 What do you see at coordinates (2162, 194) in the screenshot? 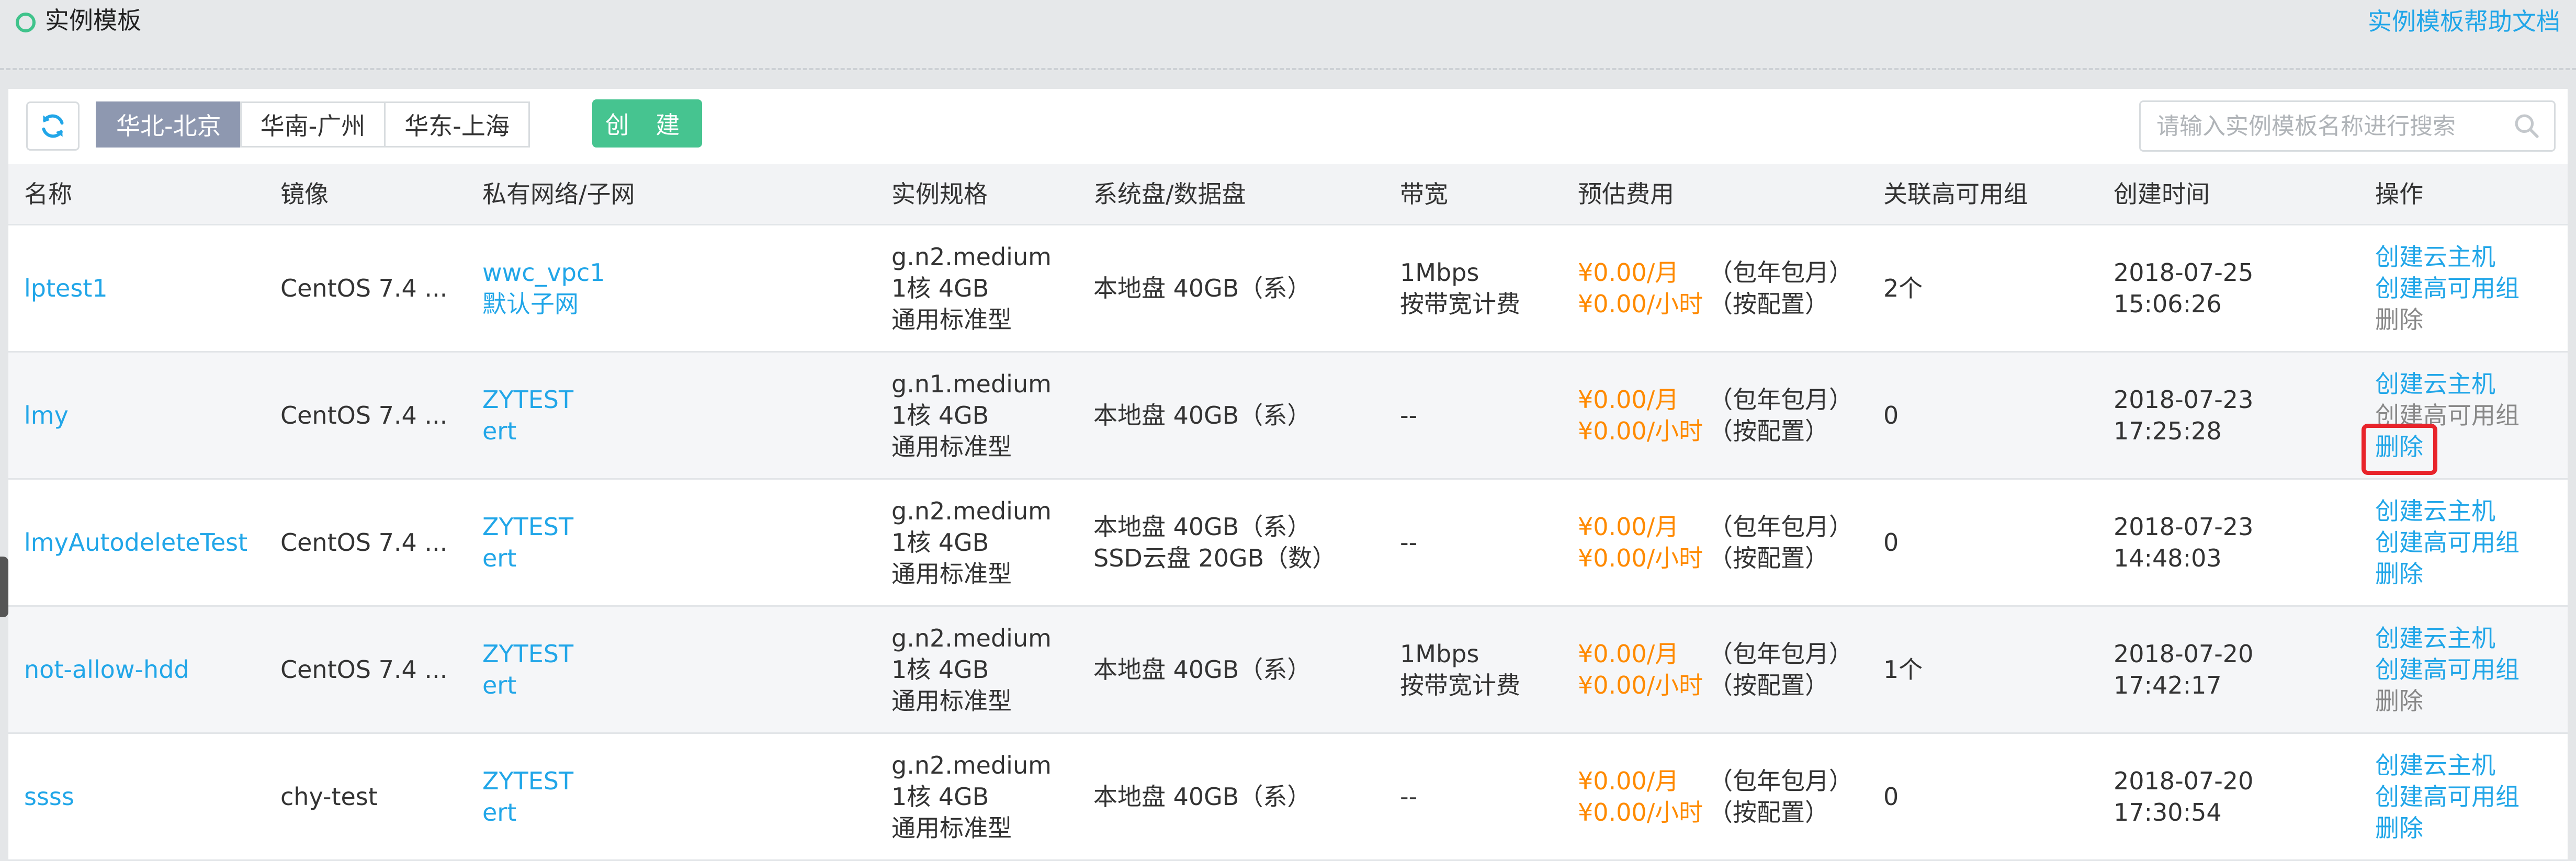
I see `column-header: 创建时间` at bounding box center [2162, 194].